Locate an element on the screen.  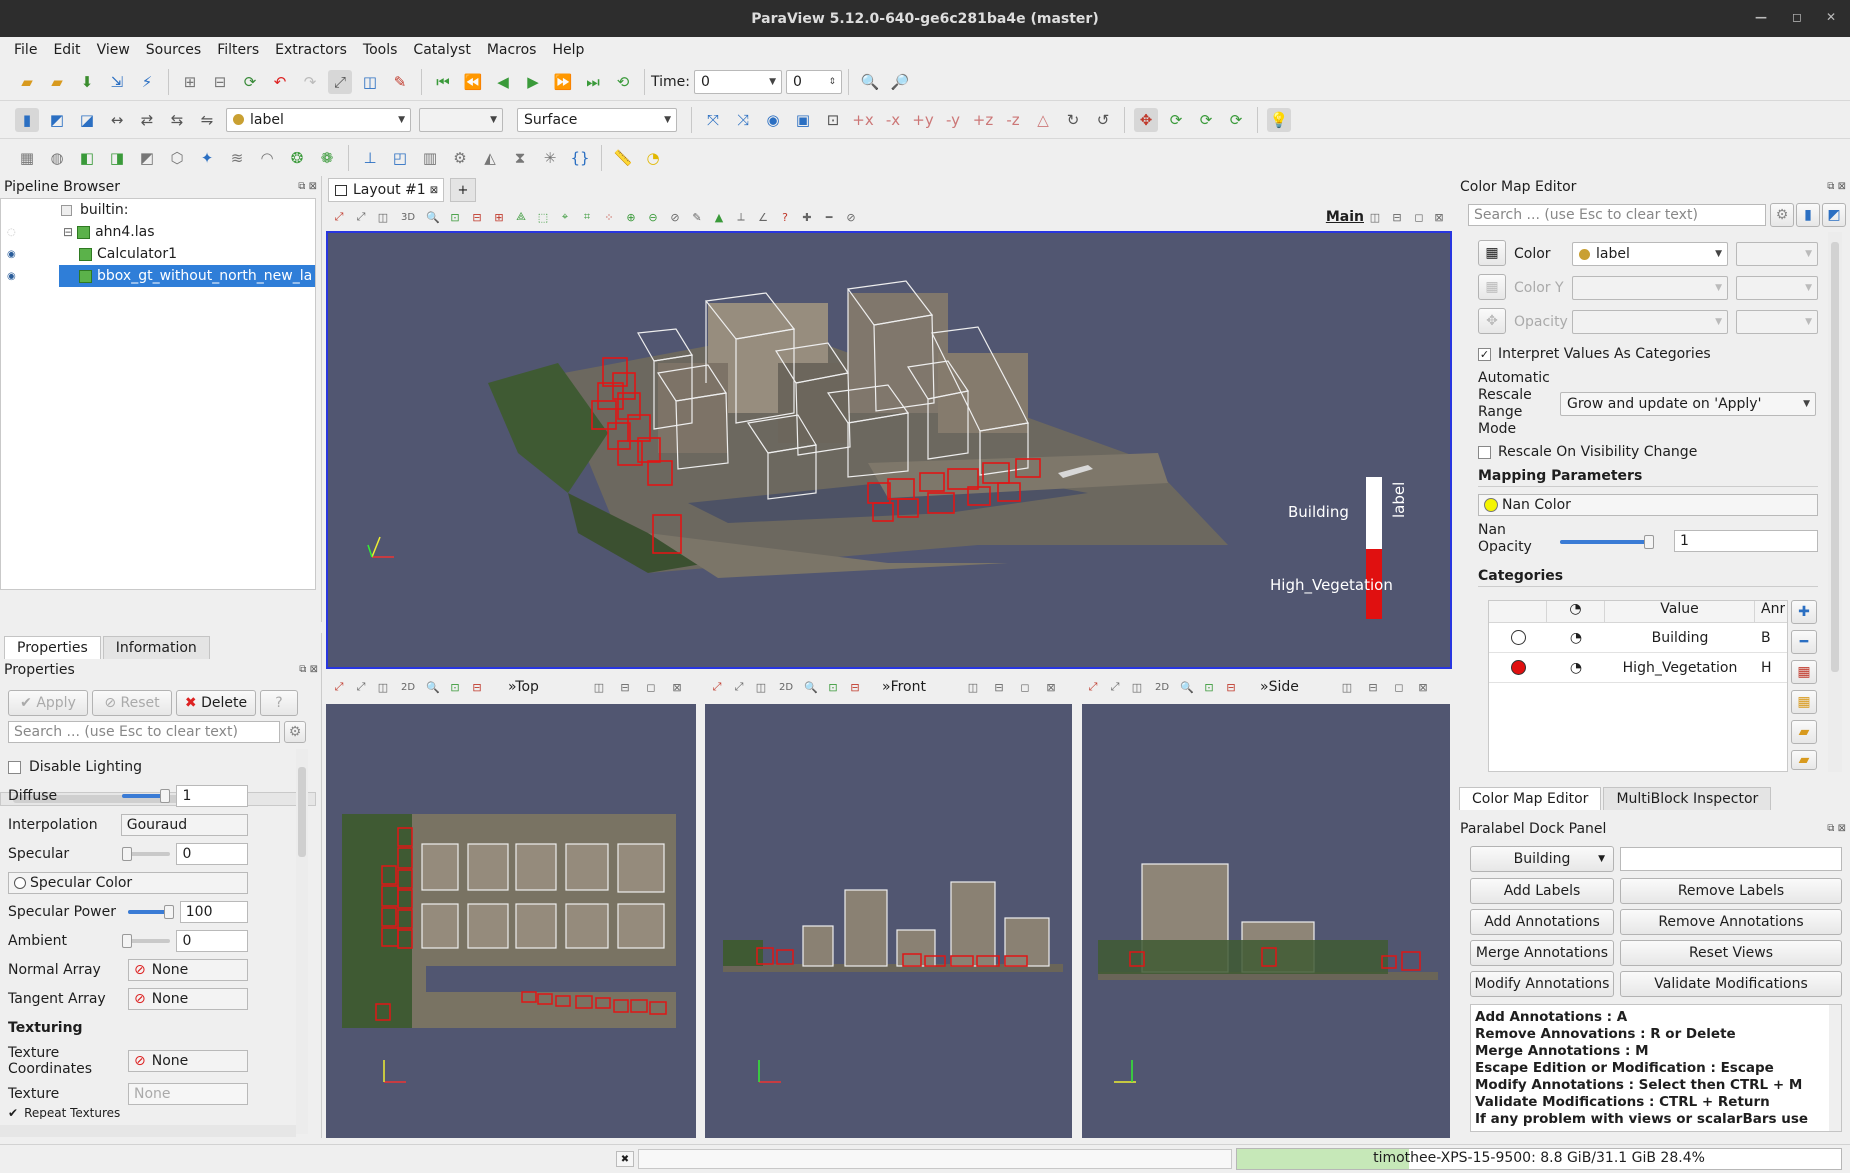
edit-ruler-icon: ✎ is located at coordinates (697, 217).